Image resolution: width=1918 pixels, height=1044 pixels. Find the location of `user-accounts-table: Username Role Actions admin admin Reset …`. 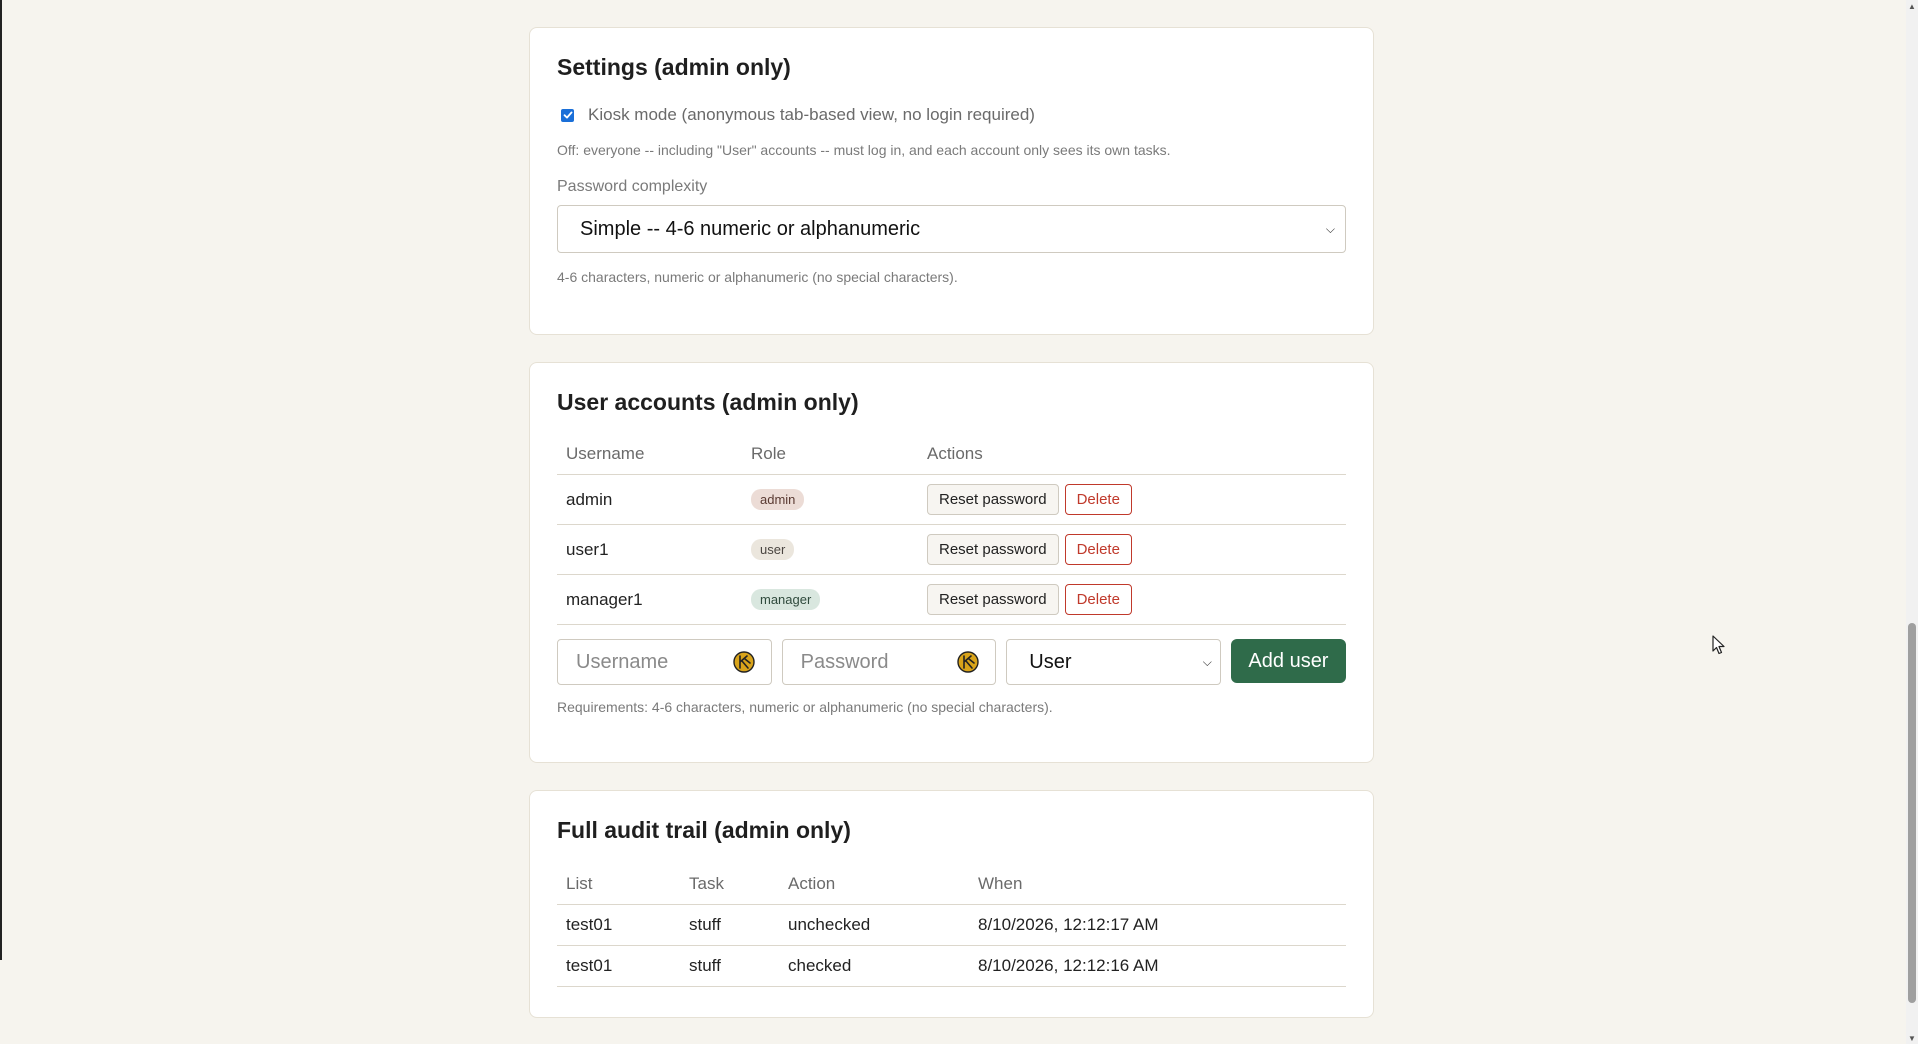

user-accounts-table: Username Role Actions admin admin Reset … is located at coordinates (951, 529).